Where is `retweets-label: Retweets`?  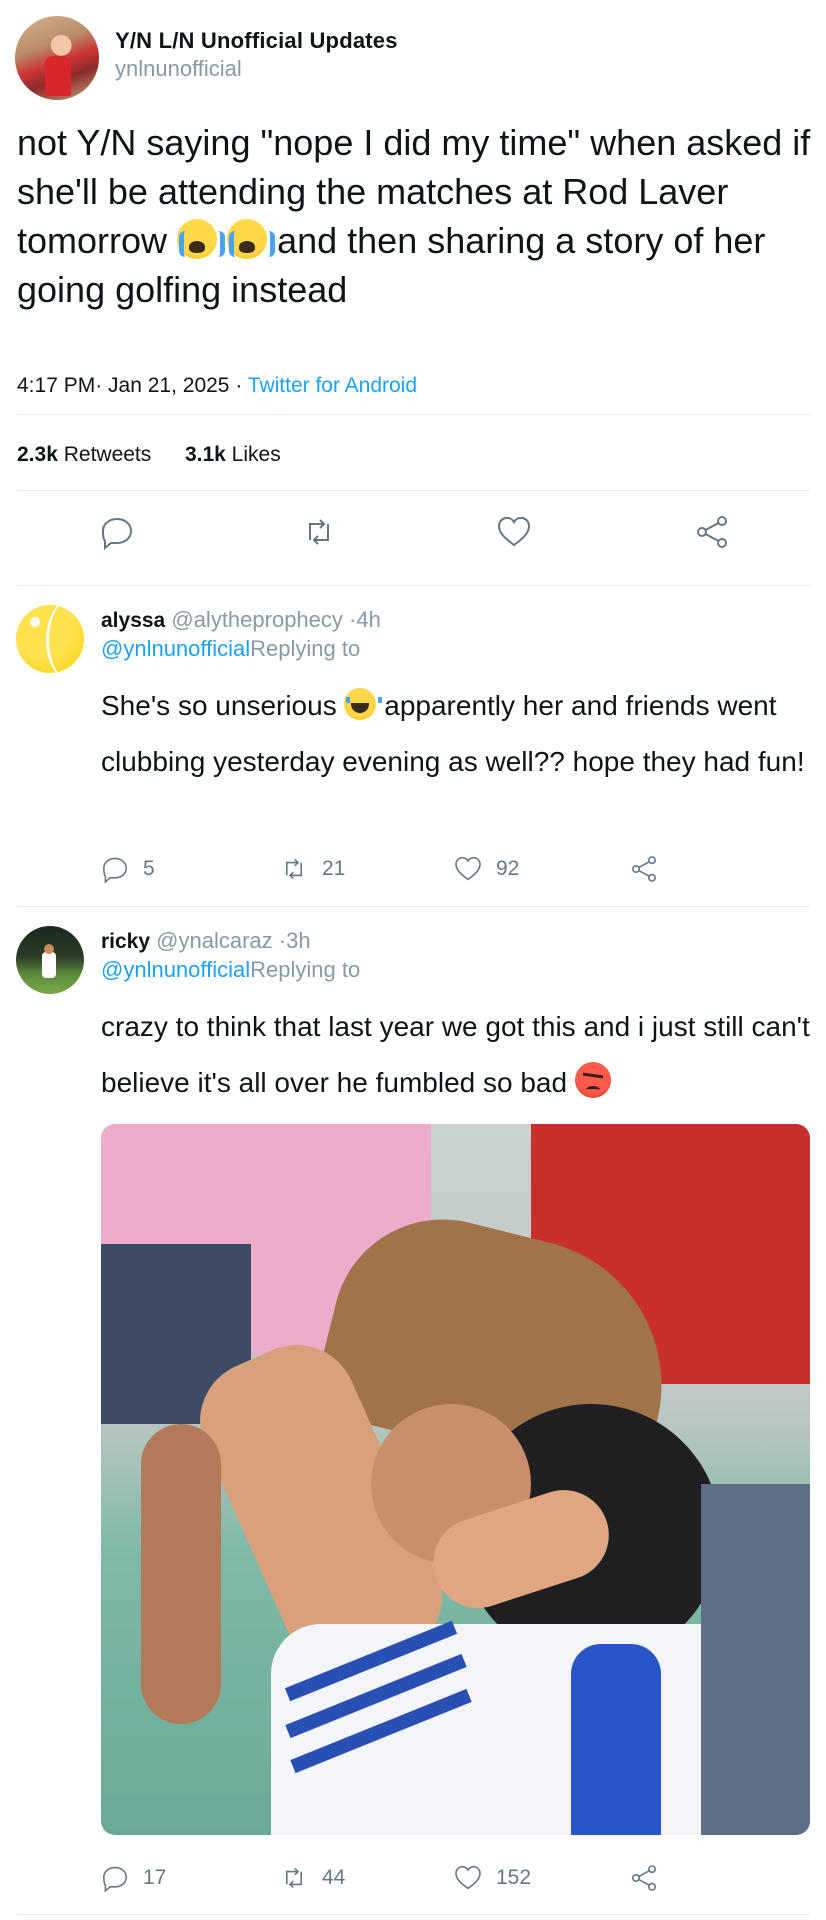
retweets-label: Retweets is located at coordinates (108, 454).